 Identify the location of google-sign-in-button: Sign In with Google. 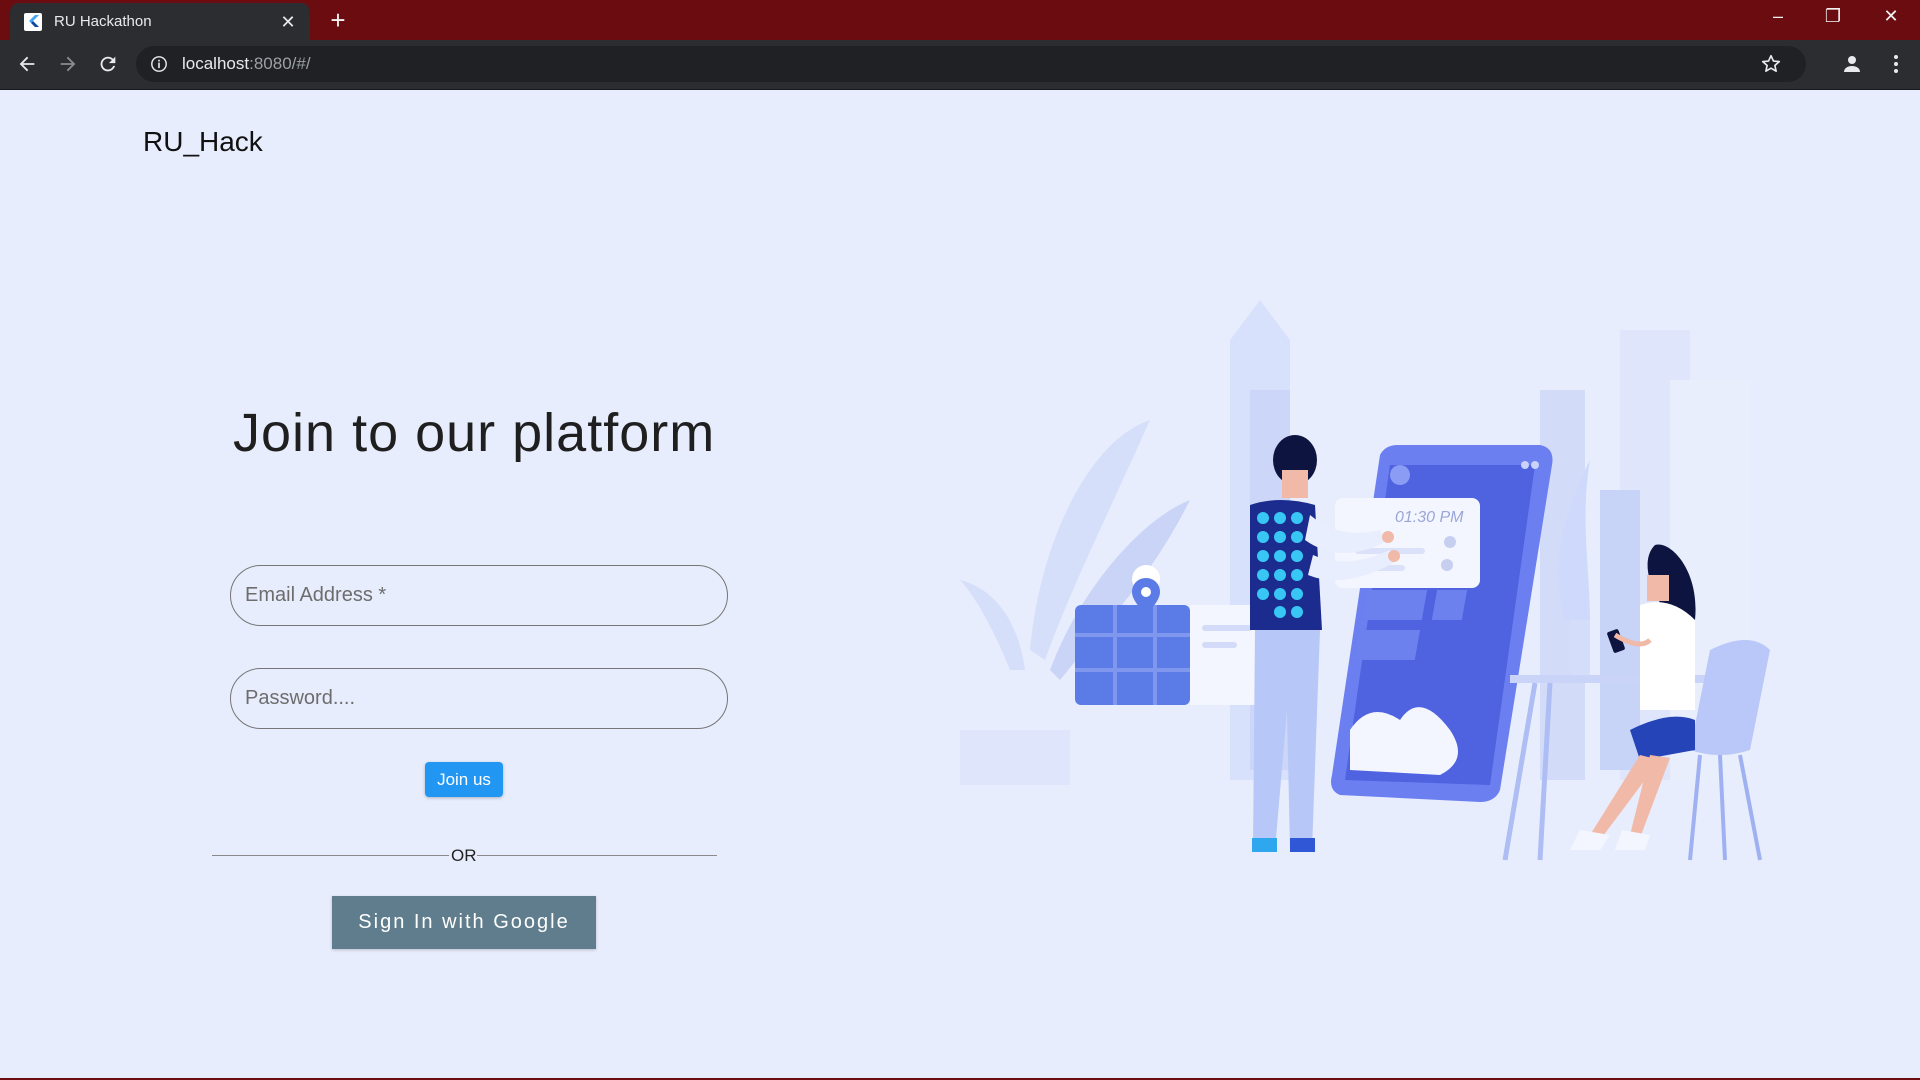
(464, 922).